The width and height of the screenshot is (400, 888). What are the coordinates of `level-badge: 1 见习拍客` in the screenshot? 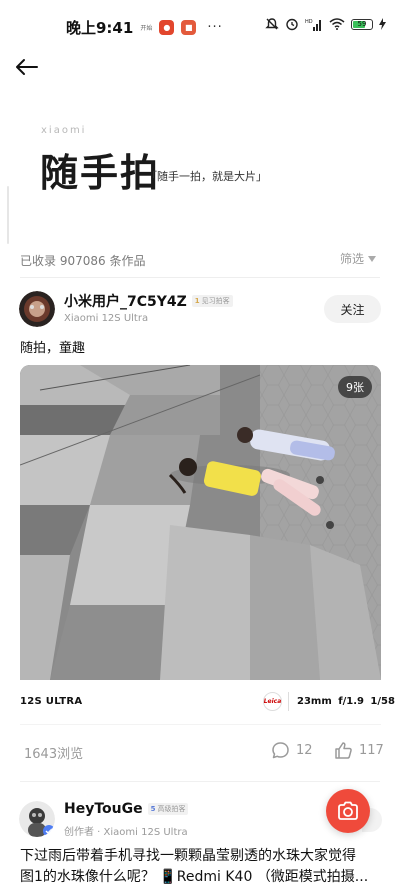 It's located at (212, 301).